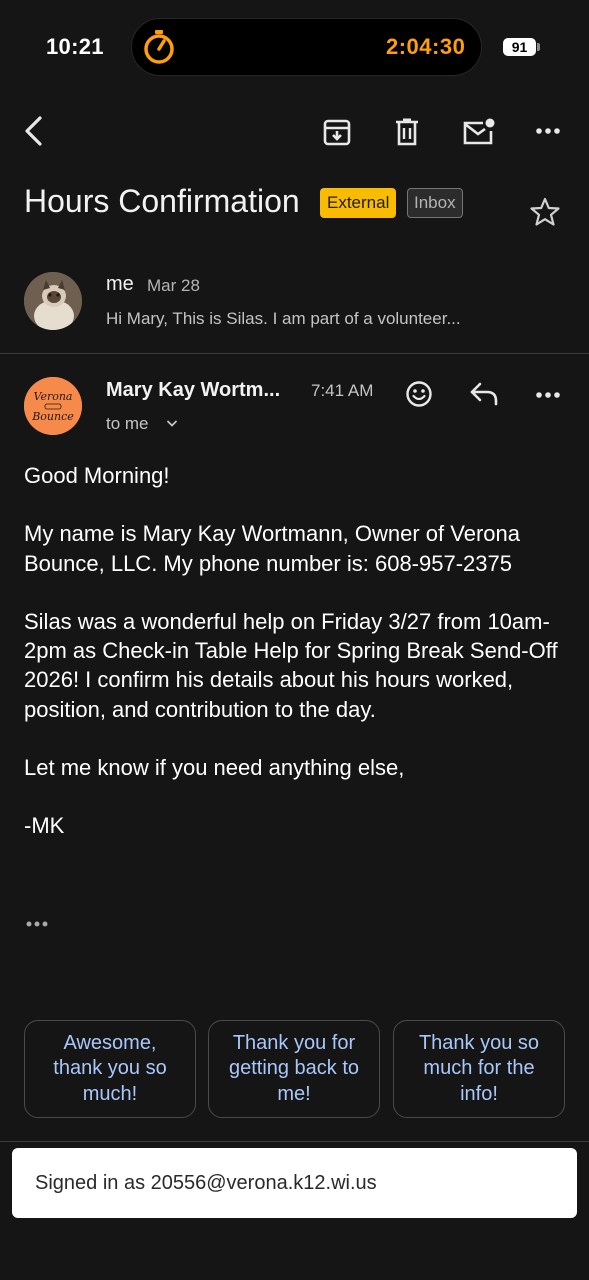 The height and width of the screenshot is (1280, 589). I want to click on trash-icon, so click(407, 132).